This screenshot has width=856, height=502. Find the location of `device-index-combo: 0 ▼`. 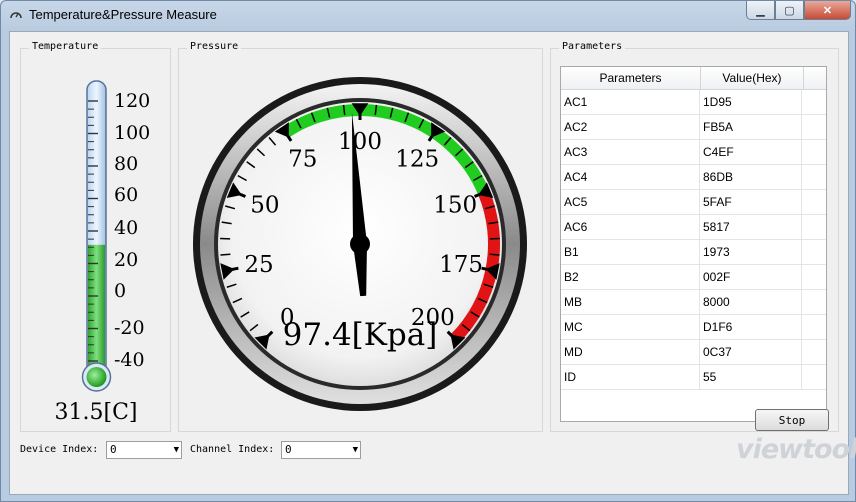

device-index-combo: 0 ▼ is located at coordinates (144, 450).